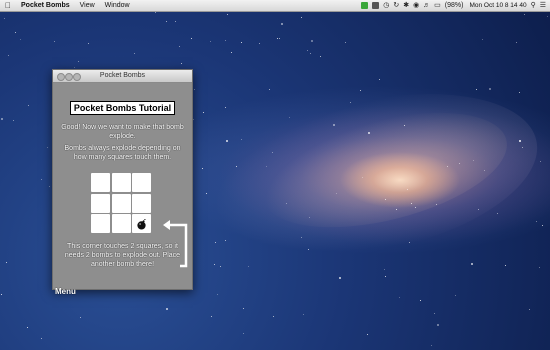  I want to click on window-titlebar: Pocket Bombs, so click(122, 76).